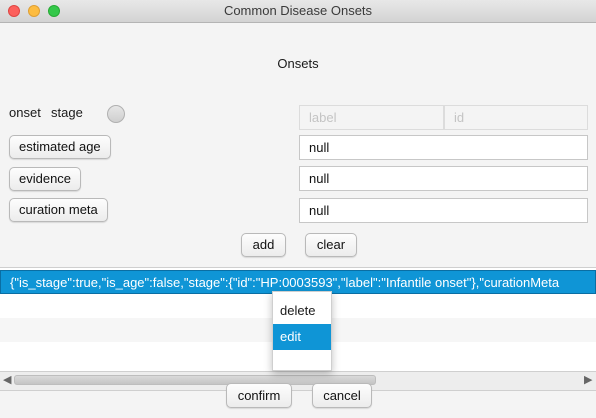 This screenshot has width=596, height=418. I want to click on estimated-age-button: estimated age, so click(60, 147).